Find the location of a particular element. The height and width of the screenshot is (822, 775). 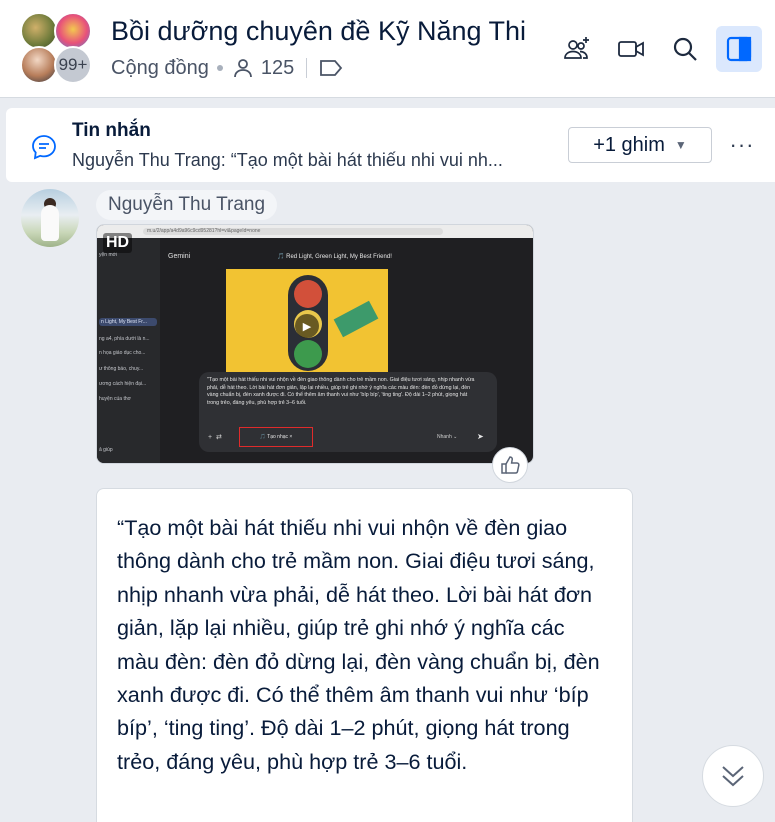

send-icon: ➤ is located at coordinates (480, 436).